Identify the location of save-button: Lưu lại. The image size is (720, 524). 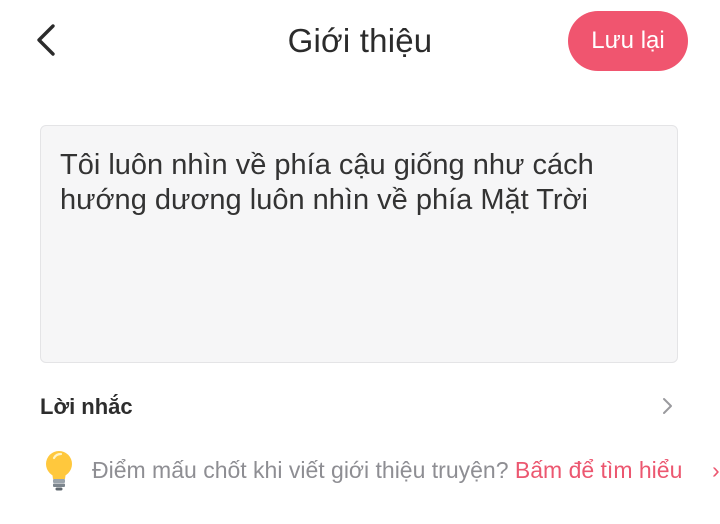
(628, 41).